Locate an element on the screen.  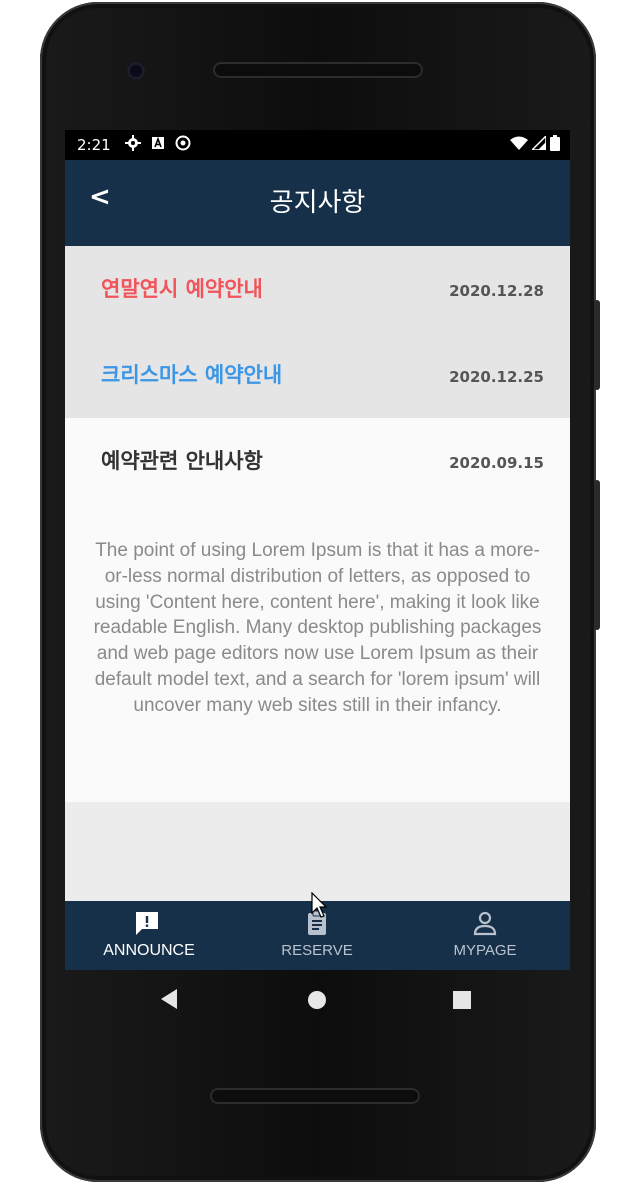
nav-label: ANNOUNCE is located at coordinates (149, 950).